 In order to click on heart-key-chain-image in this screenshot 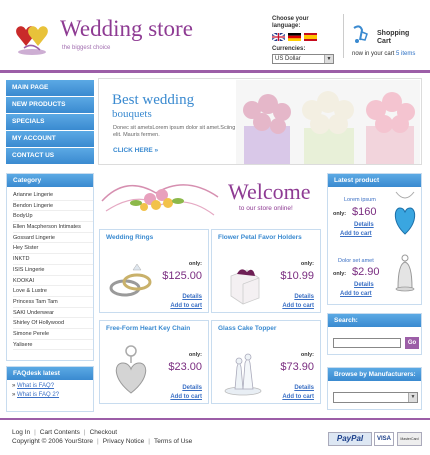, I will do `click(131, 368)`.